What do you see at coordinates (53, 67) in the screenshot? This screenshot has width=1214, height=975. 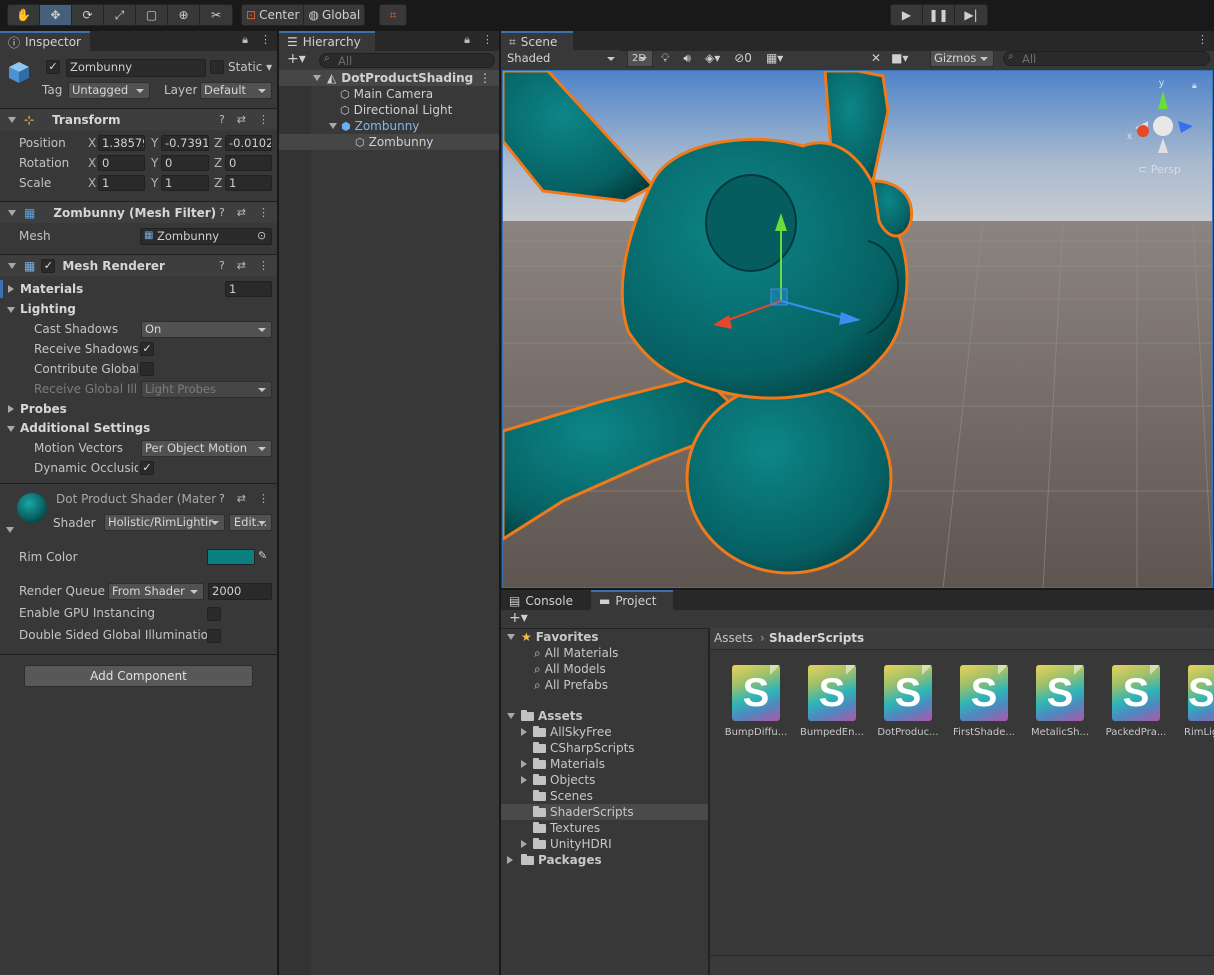 I see `active-checkbox: ✓` at bounding box center [53, 67].